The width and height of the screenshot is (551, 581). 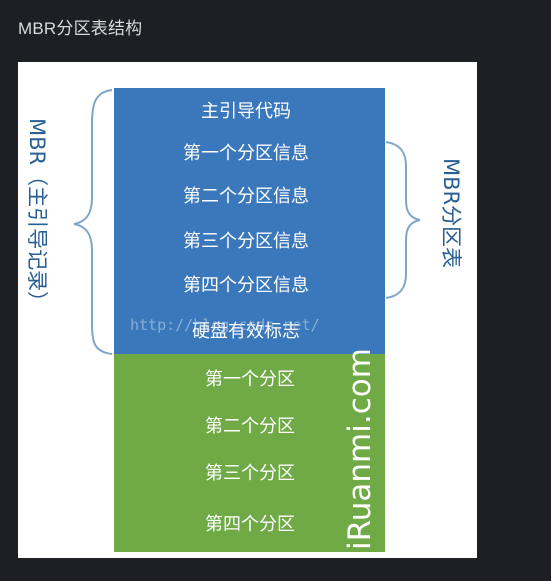 What do you see at coordinates (250, 473) in the screenshot?
I see `partition-block-3: 第三个分区` at bounding box center [250, 473].